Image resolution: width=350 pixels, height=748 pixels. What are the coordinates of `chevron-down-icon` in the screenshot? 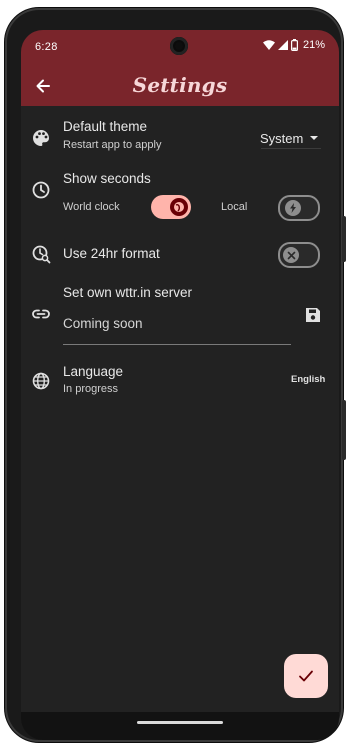 It's located at (314, 138).